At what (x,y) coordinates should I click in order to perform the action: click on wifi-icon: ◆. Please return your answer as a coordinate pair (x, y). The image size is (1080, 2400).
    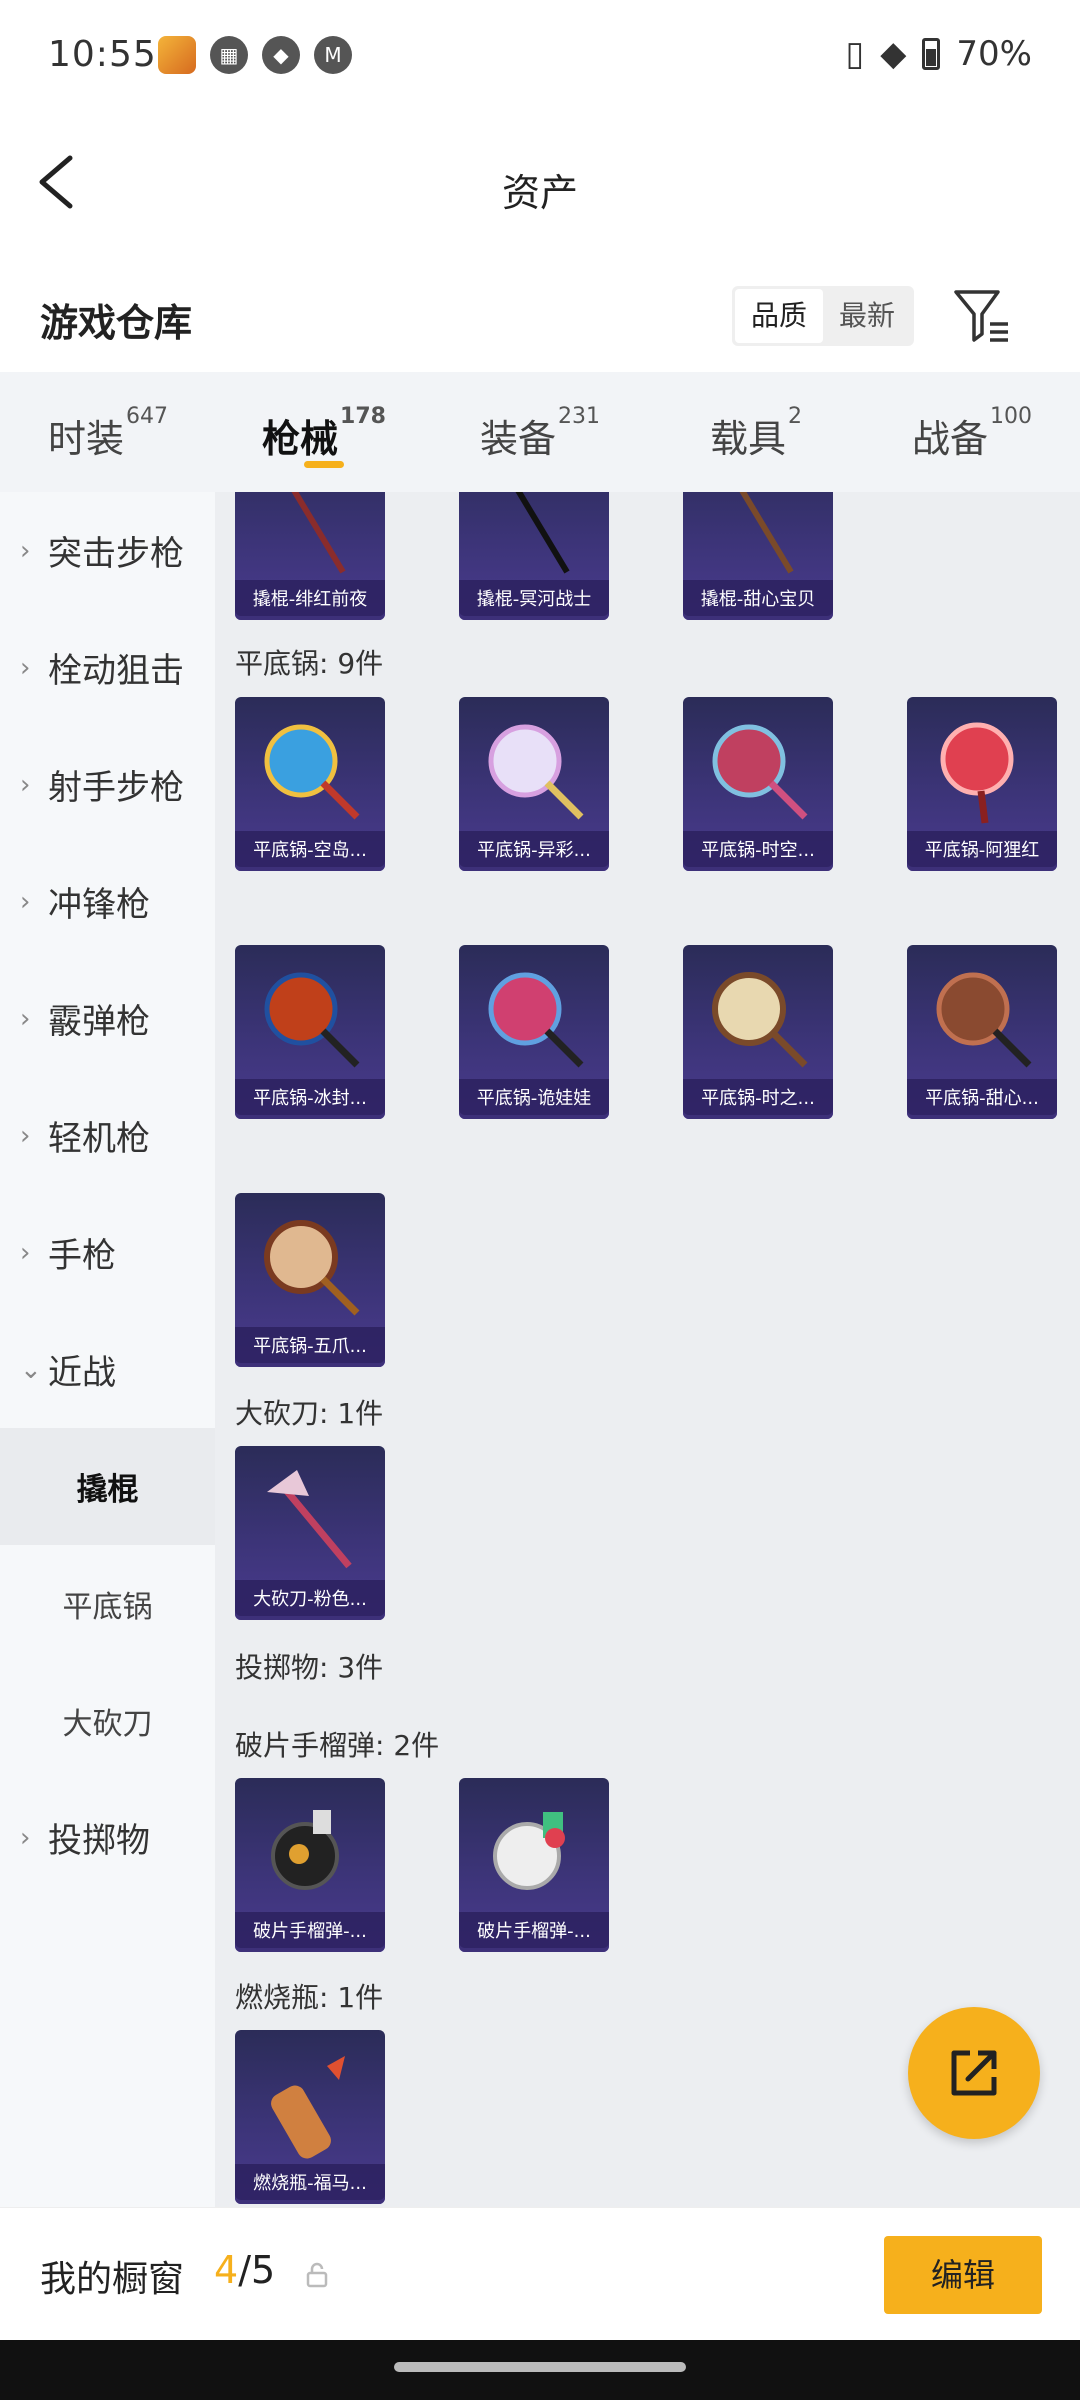
    Looking at the image, I should click on (893, 54).